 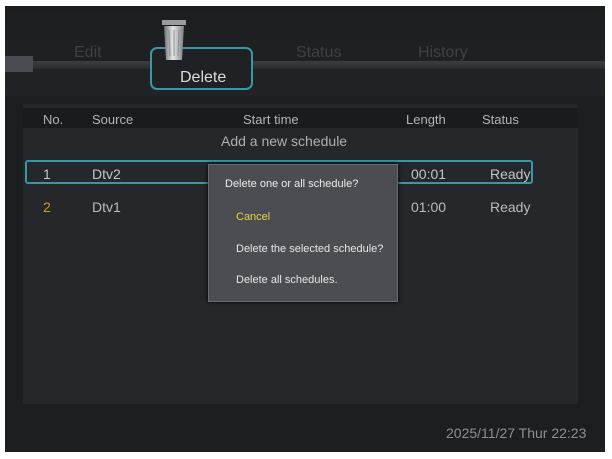 What do you see at coordinates (429, 174) in the screenshot?
I see `row-1-length: 00:01` at bounding box center [429, 174].